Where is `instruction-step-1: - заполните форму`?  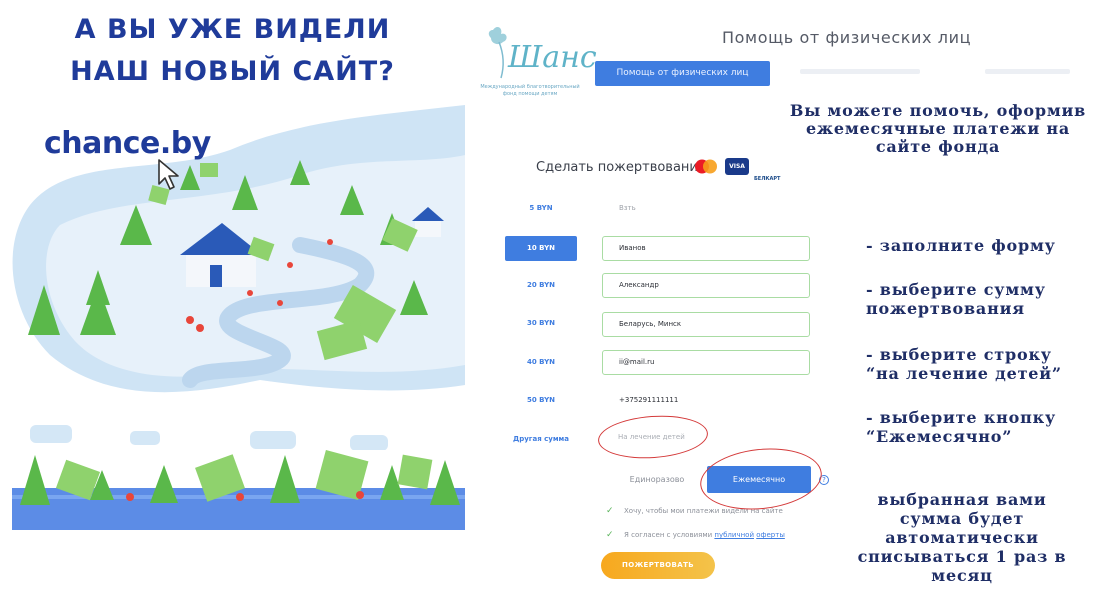
instruction-step-1: - заполните форму is located at coordinates (961, 245).